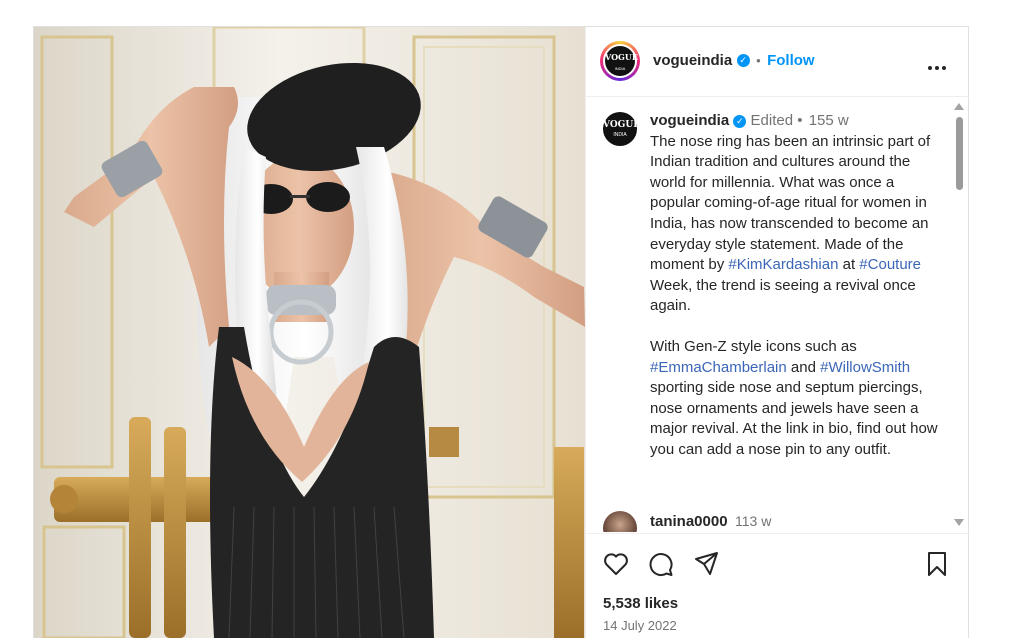 The width and height of the screenshot is (1024, 639). What do you see at coordinates (777, 586) in the screenshot?
I see `post-actions: 5,538 likes 14 July 2022` at bounding box center [777, 586].